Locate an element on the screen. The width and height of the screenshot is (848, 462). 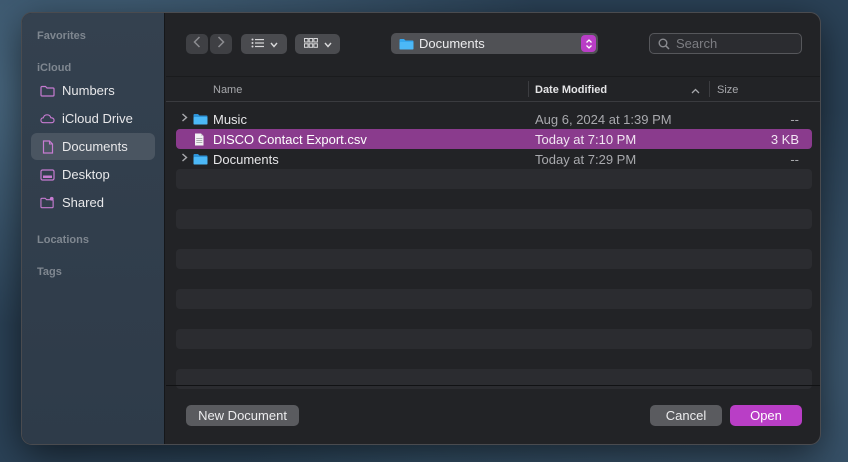
column-header-size: Size is located at coordinates (727, 90).